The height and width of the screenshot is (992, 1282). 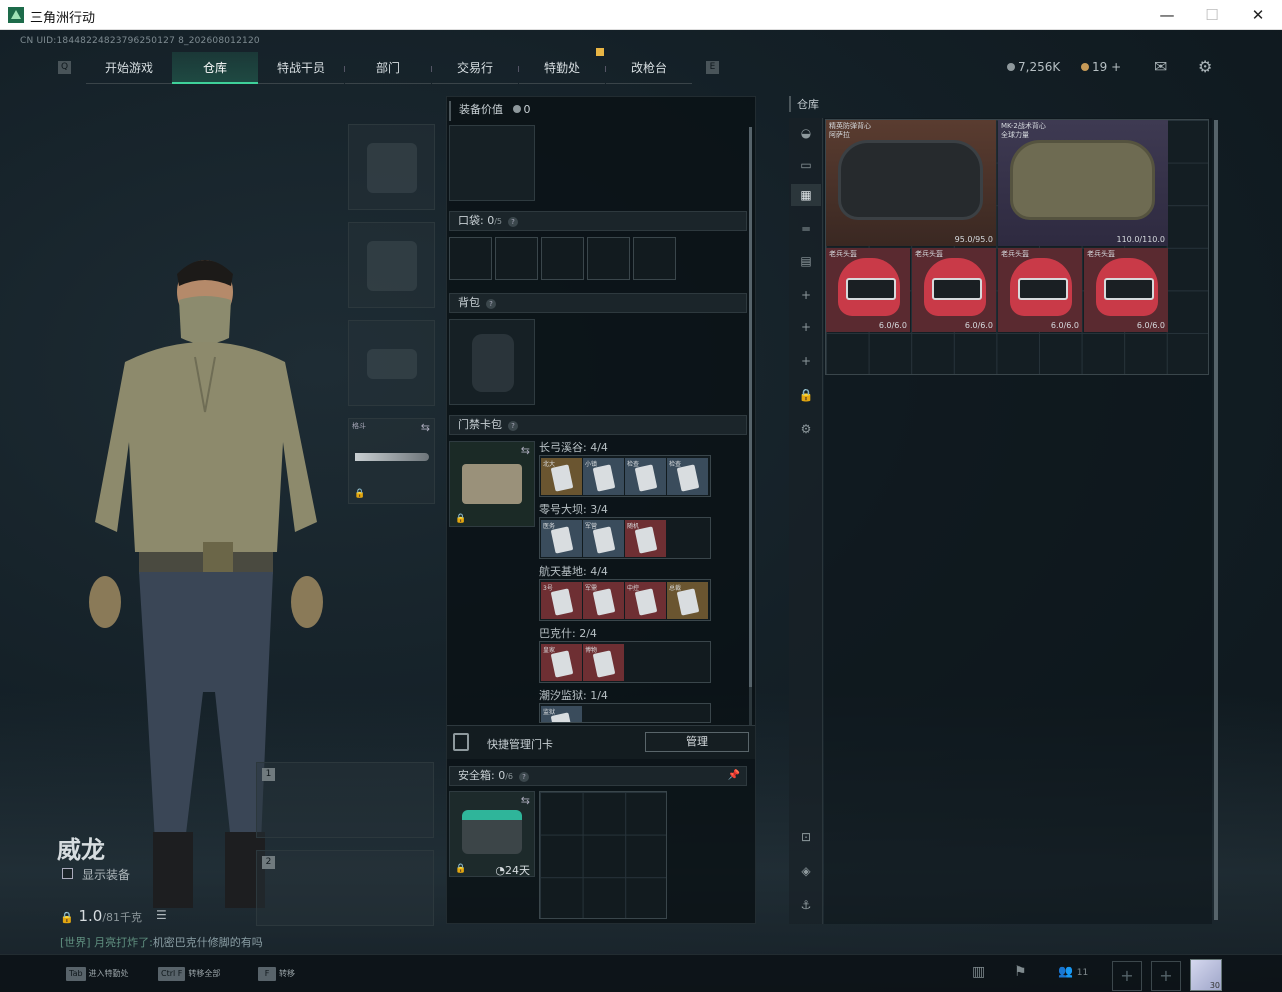 I want to click on tab-warehouse: 仓库, so click(x=215, y=68).